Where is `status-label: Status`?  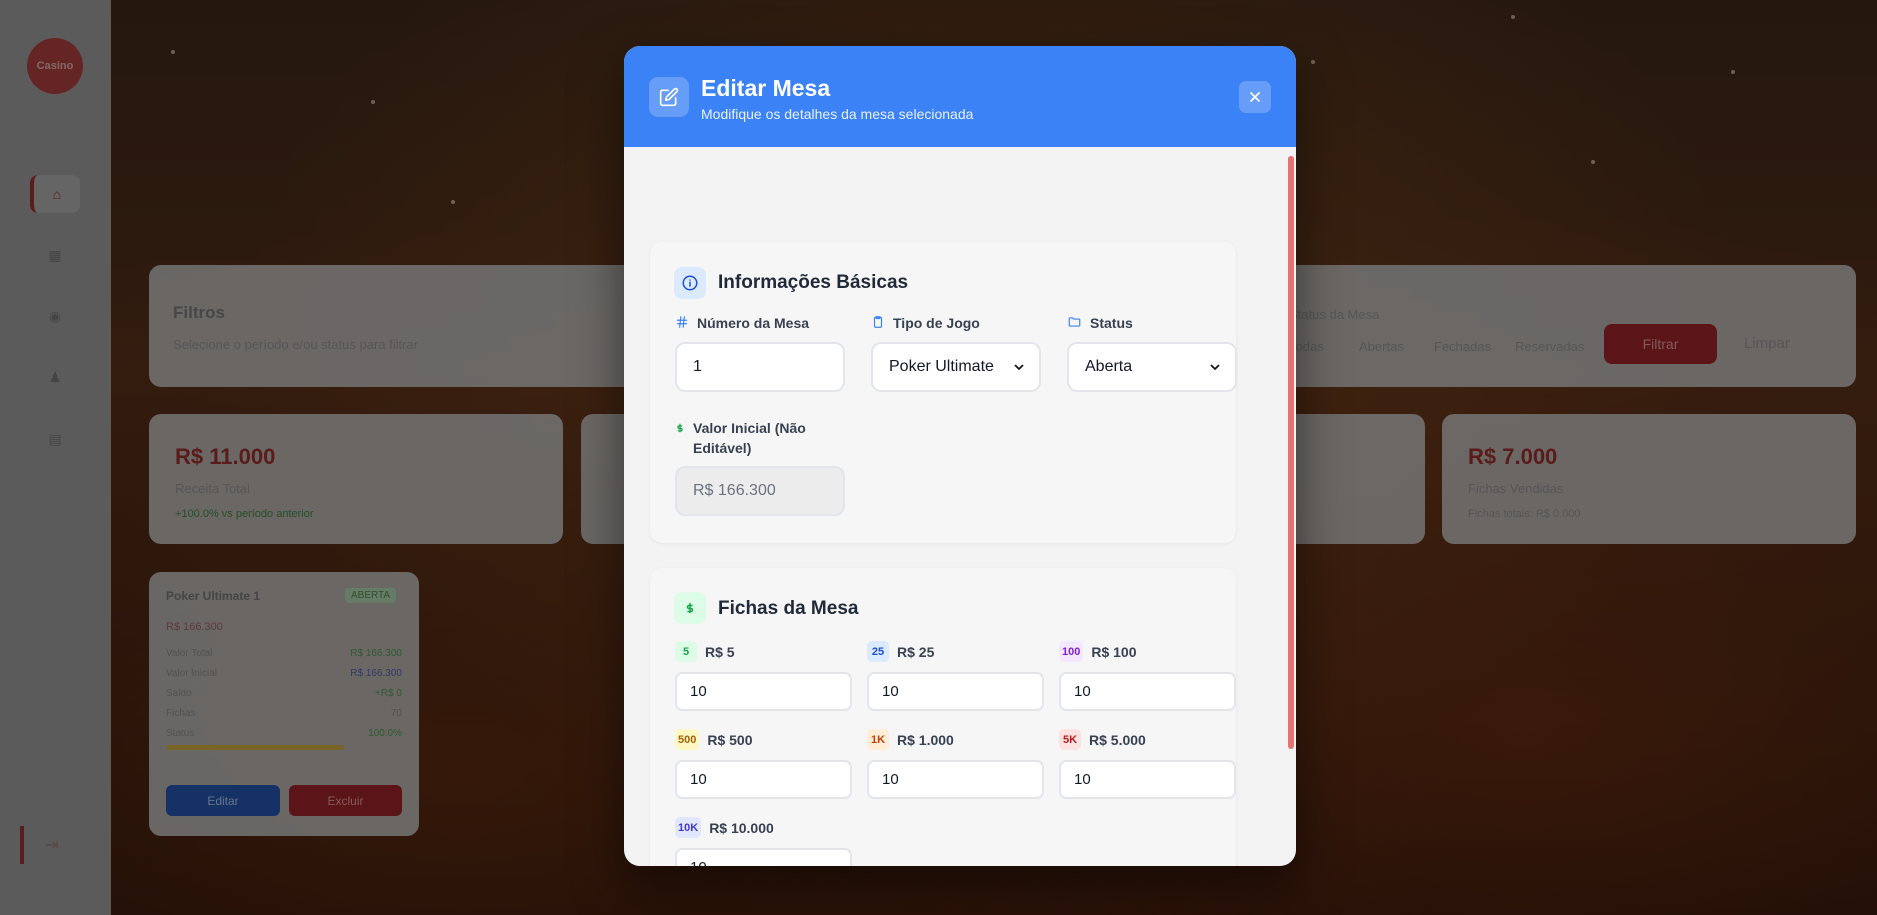
status-label: Status is located at coordinates (1100, 323).